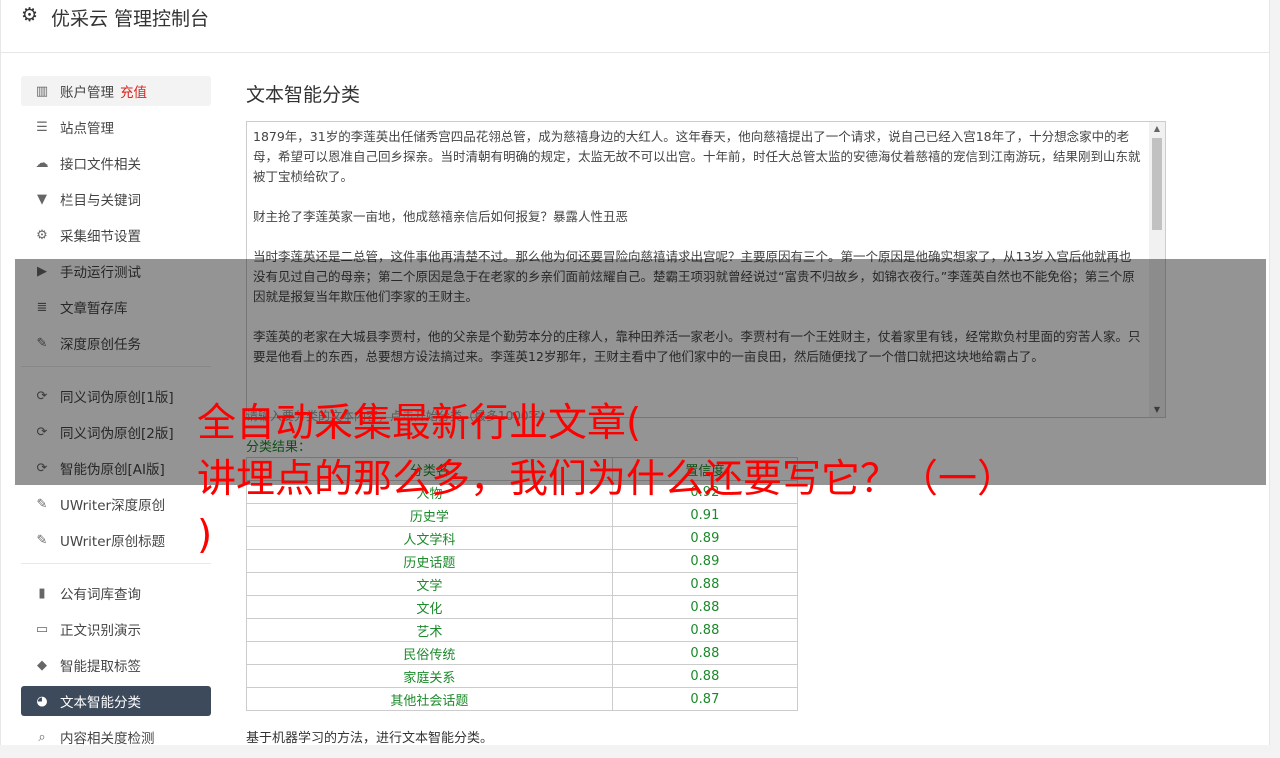 The image size is (1280, 758). What do you see at coordinates (130, 19) in the screenshot?
I see `app-title: 优采云 管理控制台` at bounding box center [130, 19].